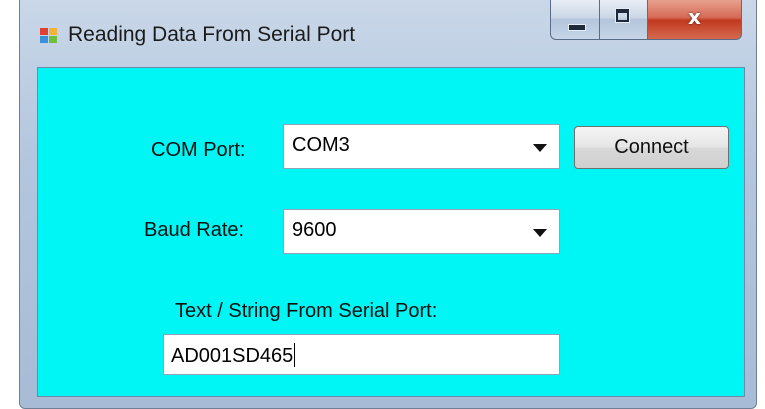  What do you see at coordinates (651, 147) in the screenshot?
I see `connect-button: Connect` at bounding box center [651, 147].